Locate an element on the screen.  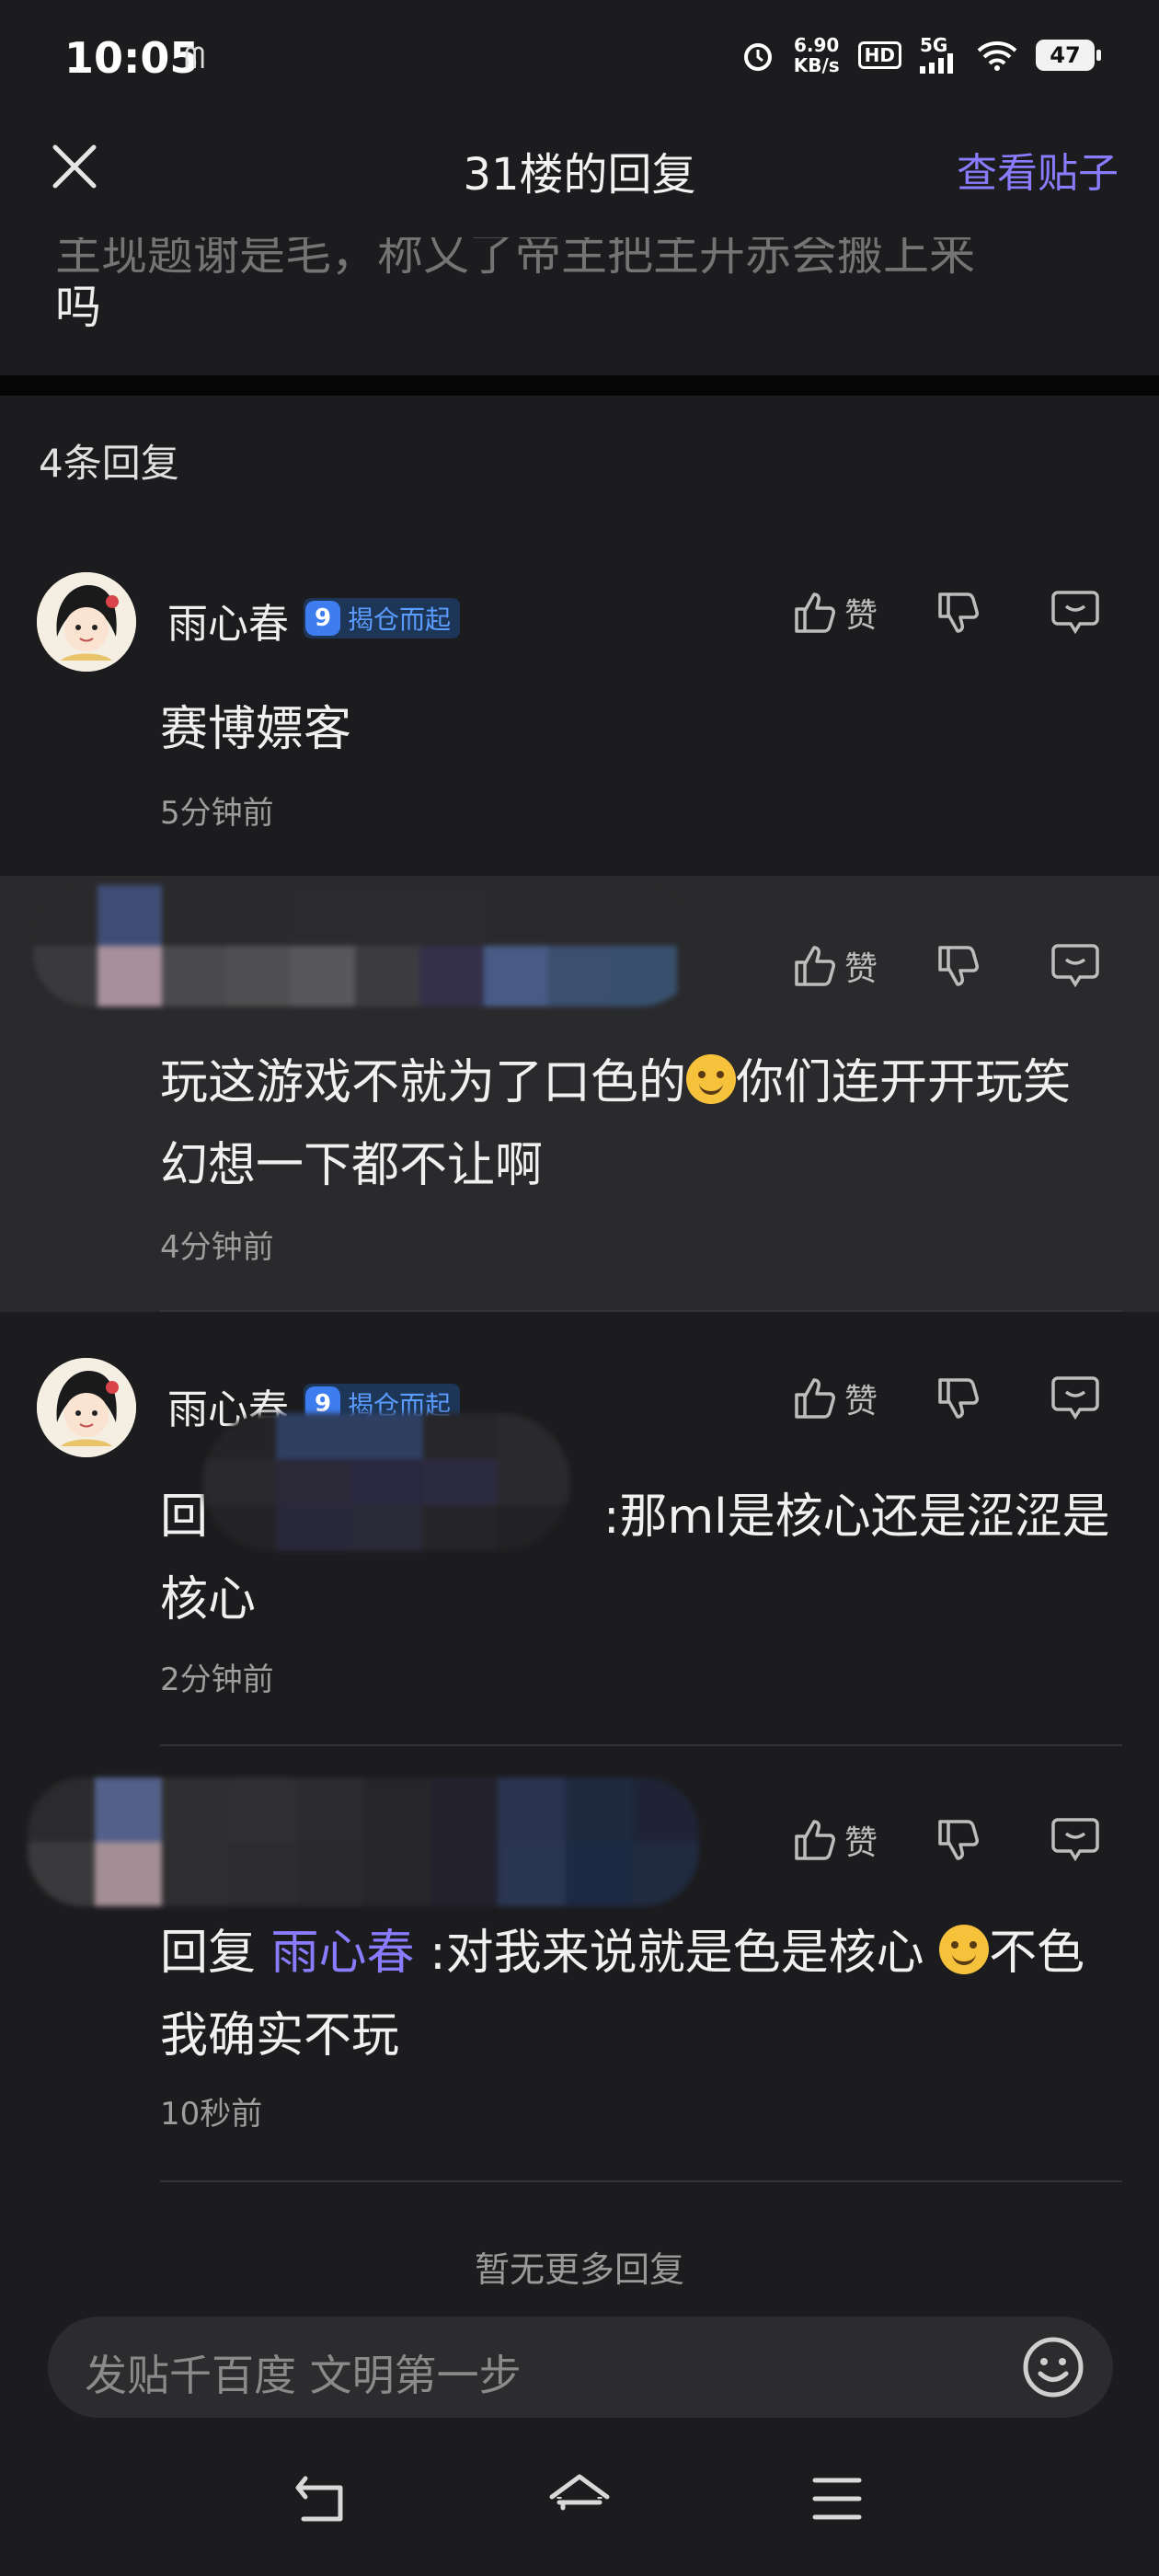
system-nav-bar is located at coordinates (579, 2500).